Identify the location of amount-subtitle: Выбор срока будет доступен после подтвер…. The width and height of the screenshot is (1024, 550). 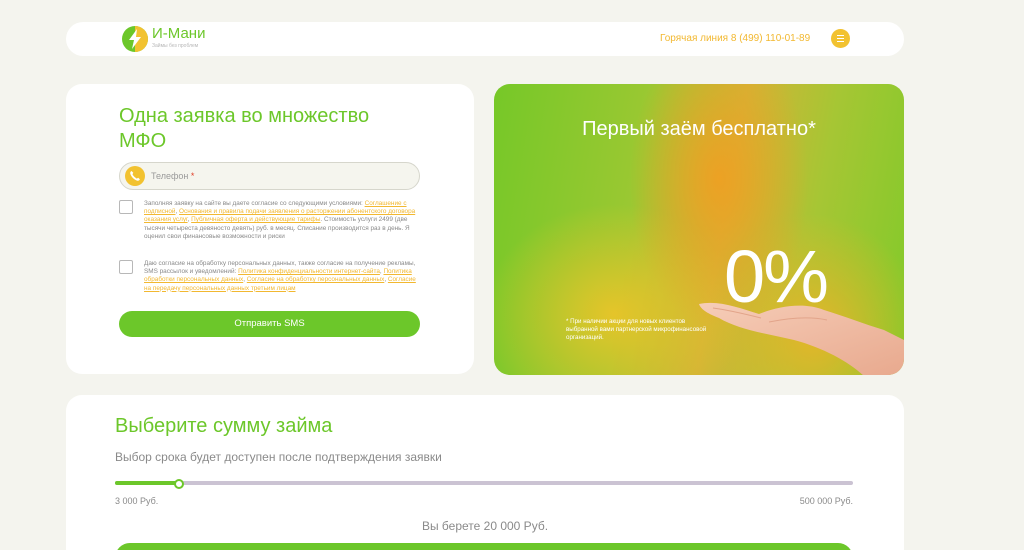
(278, 457).